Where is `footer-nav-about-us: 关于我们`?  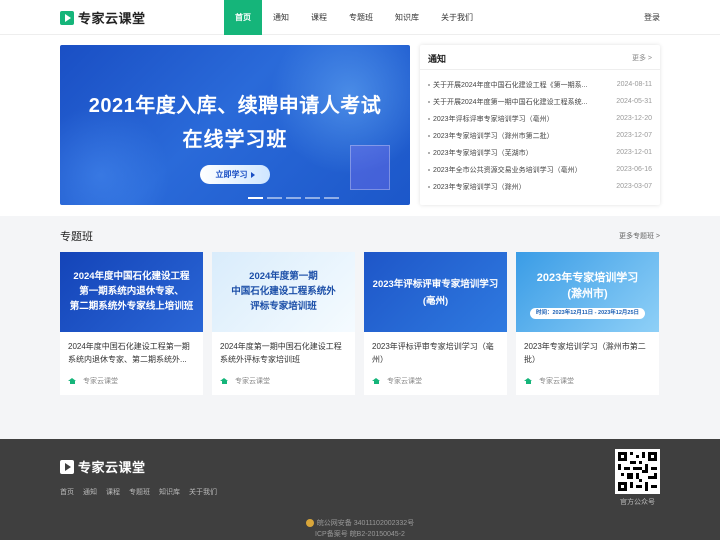 footer-nav-about-us: 关于我们 is located at coordinates (203, 492).